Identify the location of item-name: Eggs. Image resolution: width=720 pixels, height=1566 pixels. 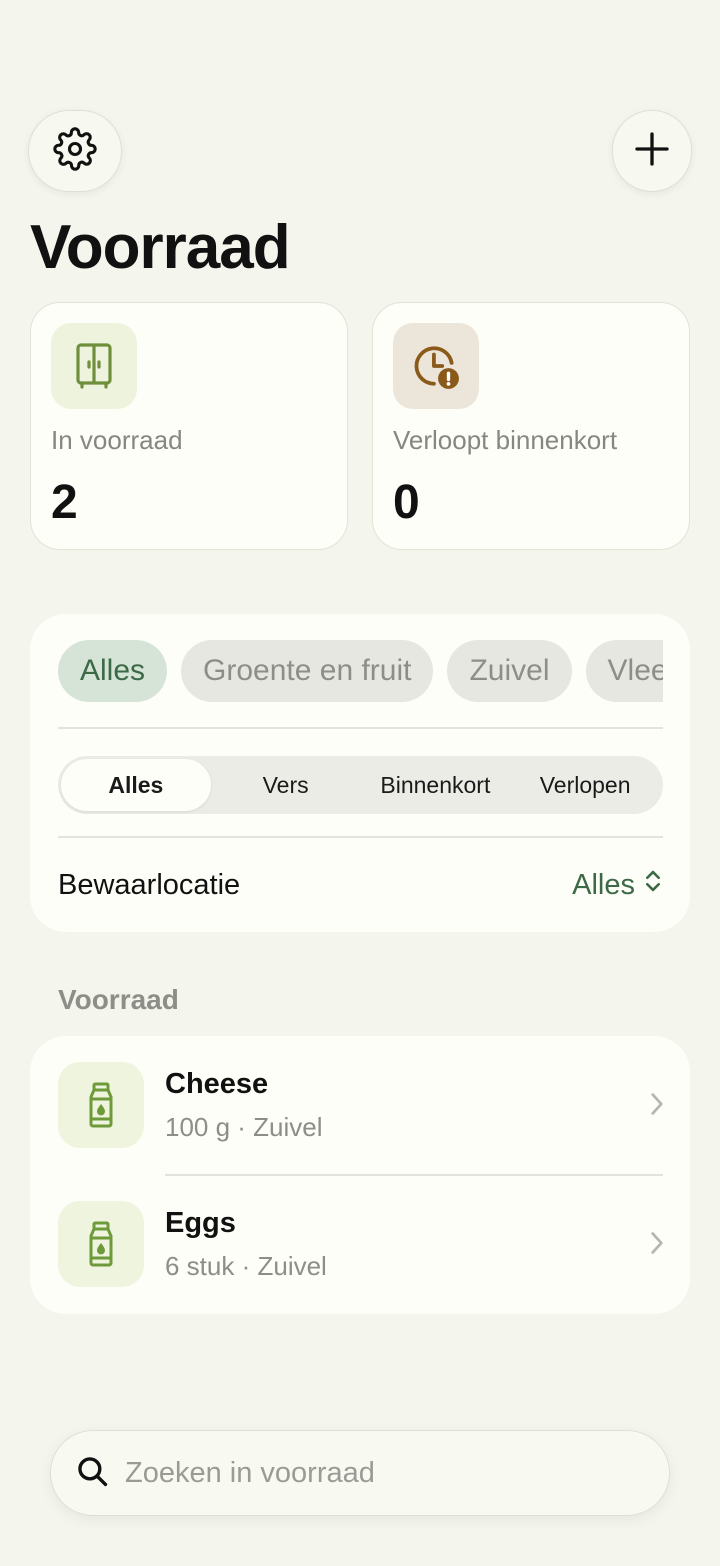
(200, 1223).